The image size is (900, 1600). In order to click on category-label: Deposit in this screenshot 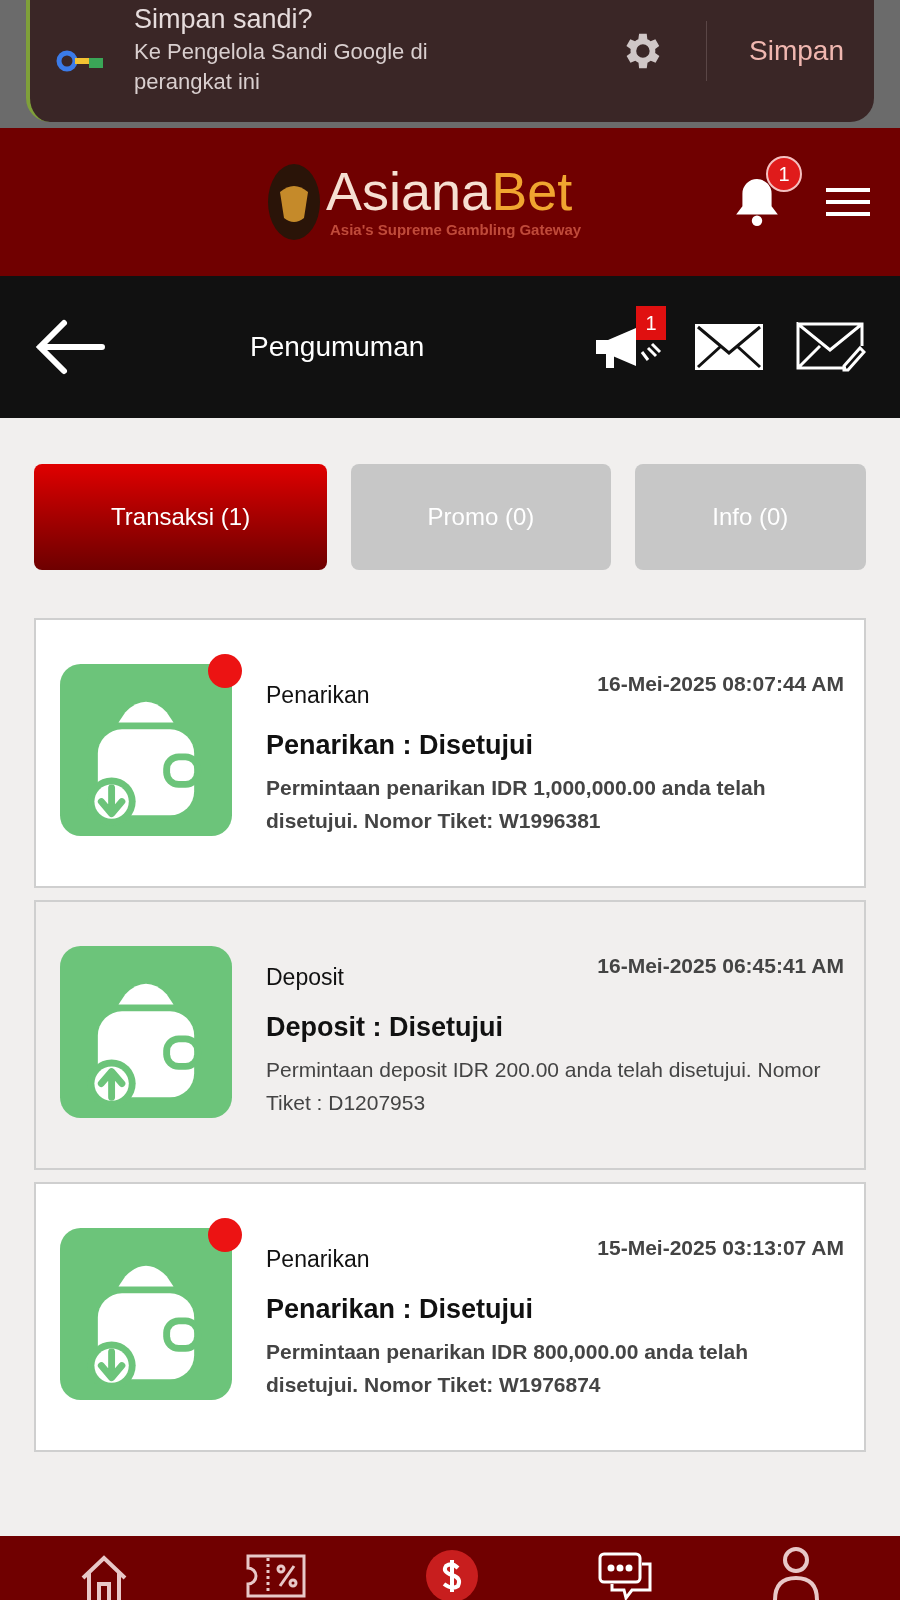, I will do `click(305, 977)`.